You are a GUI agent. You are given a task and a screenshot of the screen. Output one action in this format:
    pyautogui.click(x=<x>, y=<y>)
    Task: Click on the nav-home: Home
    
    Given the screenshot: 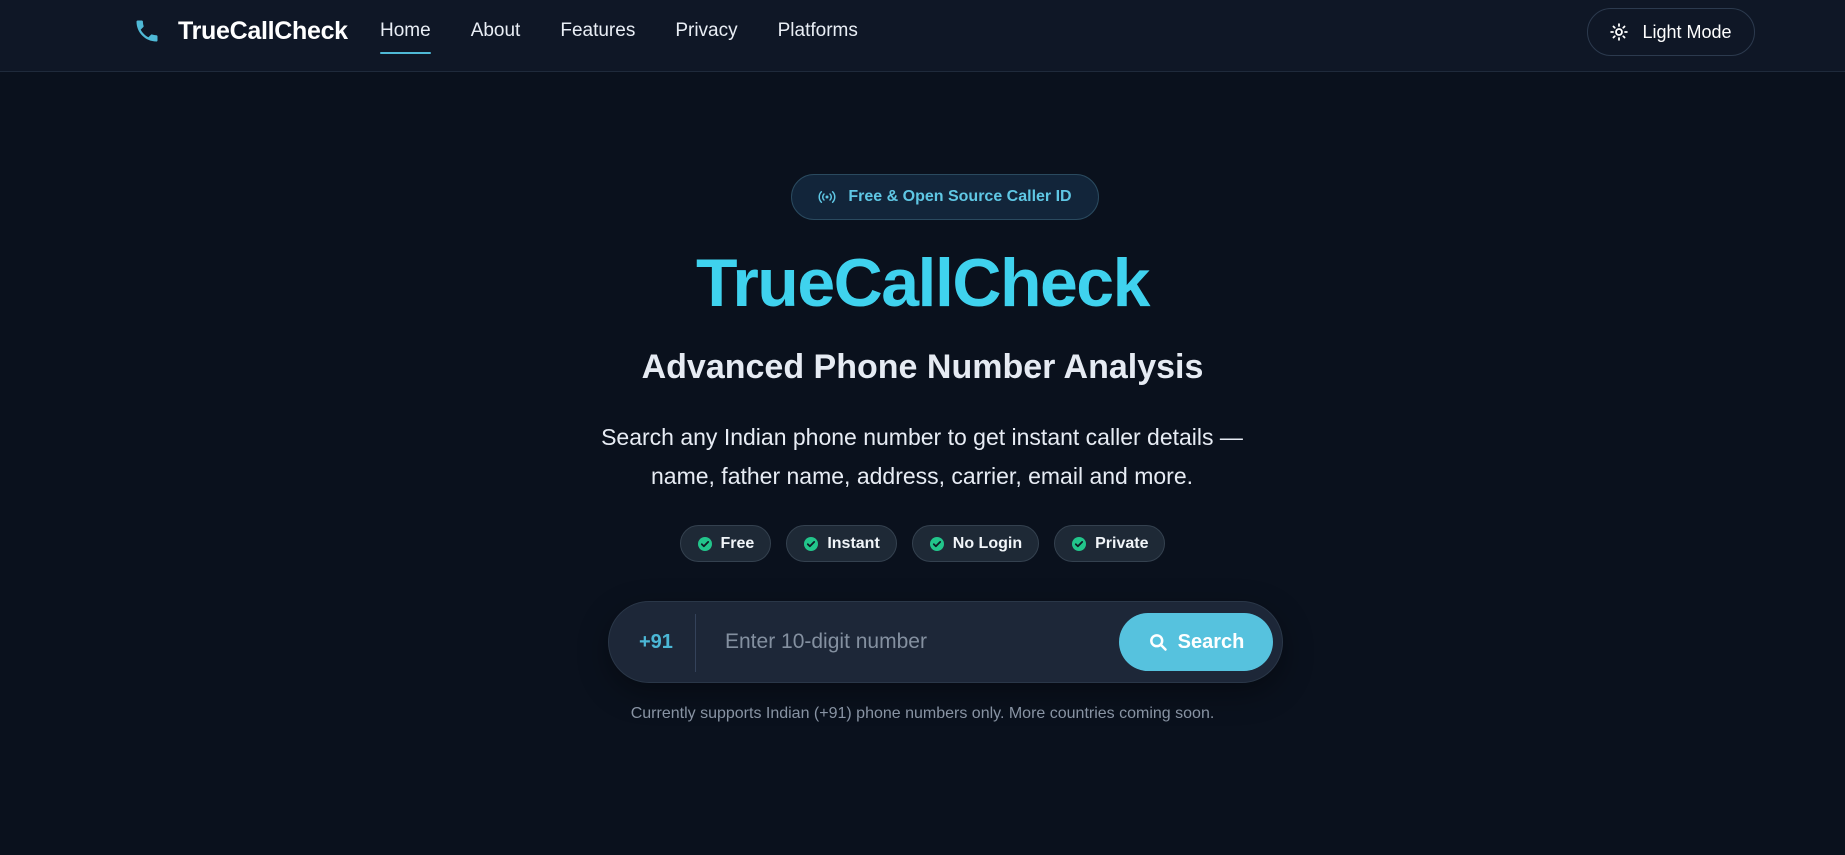 What is the action you would take?
    pyautogui.click(x=405, y=34)
    